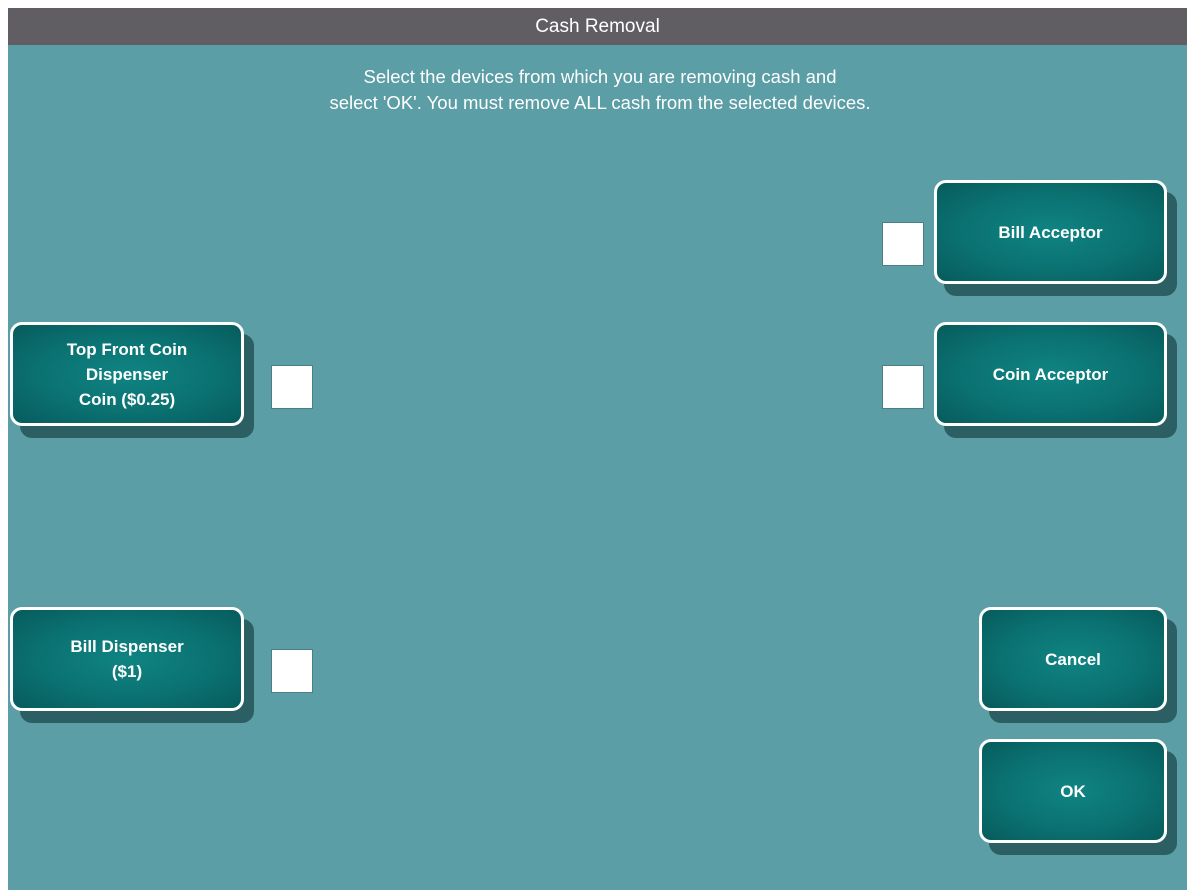 Image resolution: width=1187 pixels, height=890 pixels. I want to click on coin-acceptor-button-wrap: Coin Acceptor, so click(1055, 380).